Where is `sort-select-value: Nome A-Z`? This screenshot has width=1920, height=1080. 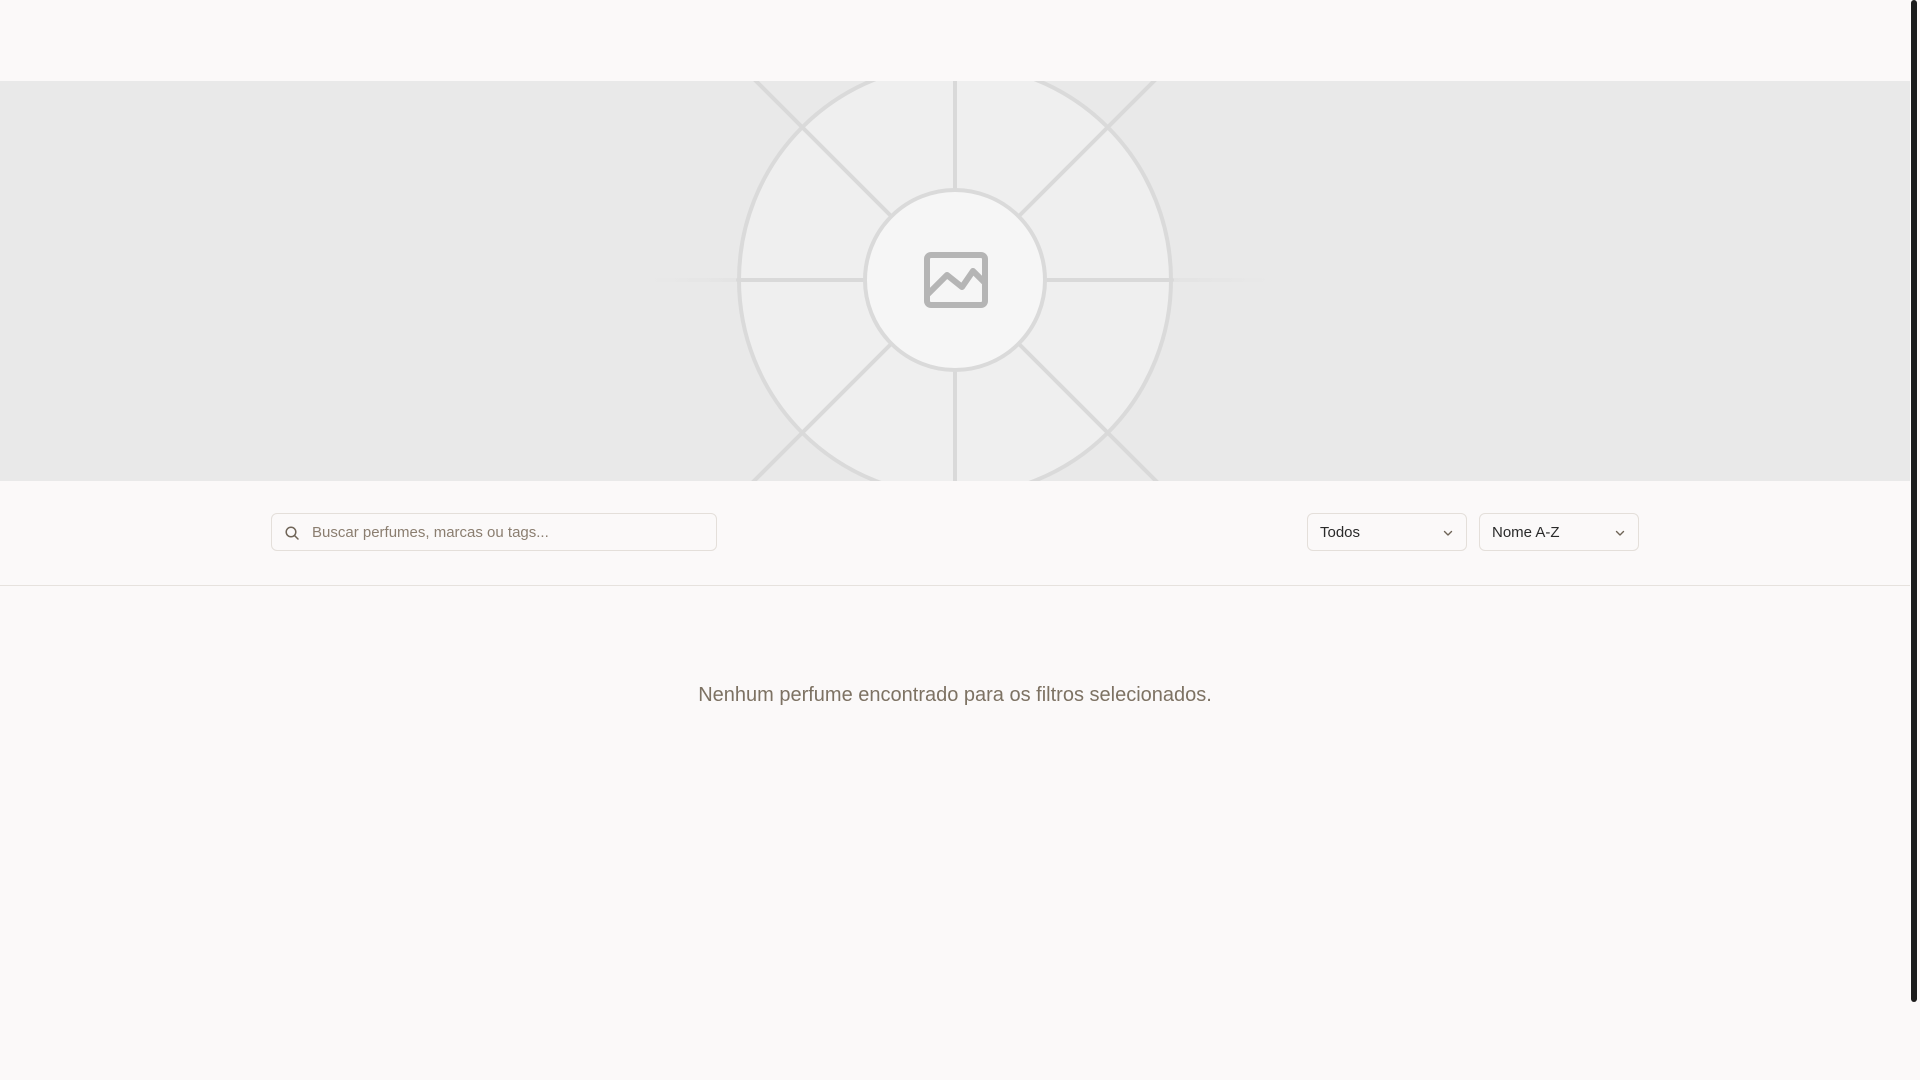 sort-select-value: Nome A-Z is located at coordinates (1526, 532).